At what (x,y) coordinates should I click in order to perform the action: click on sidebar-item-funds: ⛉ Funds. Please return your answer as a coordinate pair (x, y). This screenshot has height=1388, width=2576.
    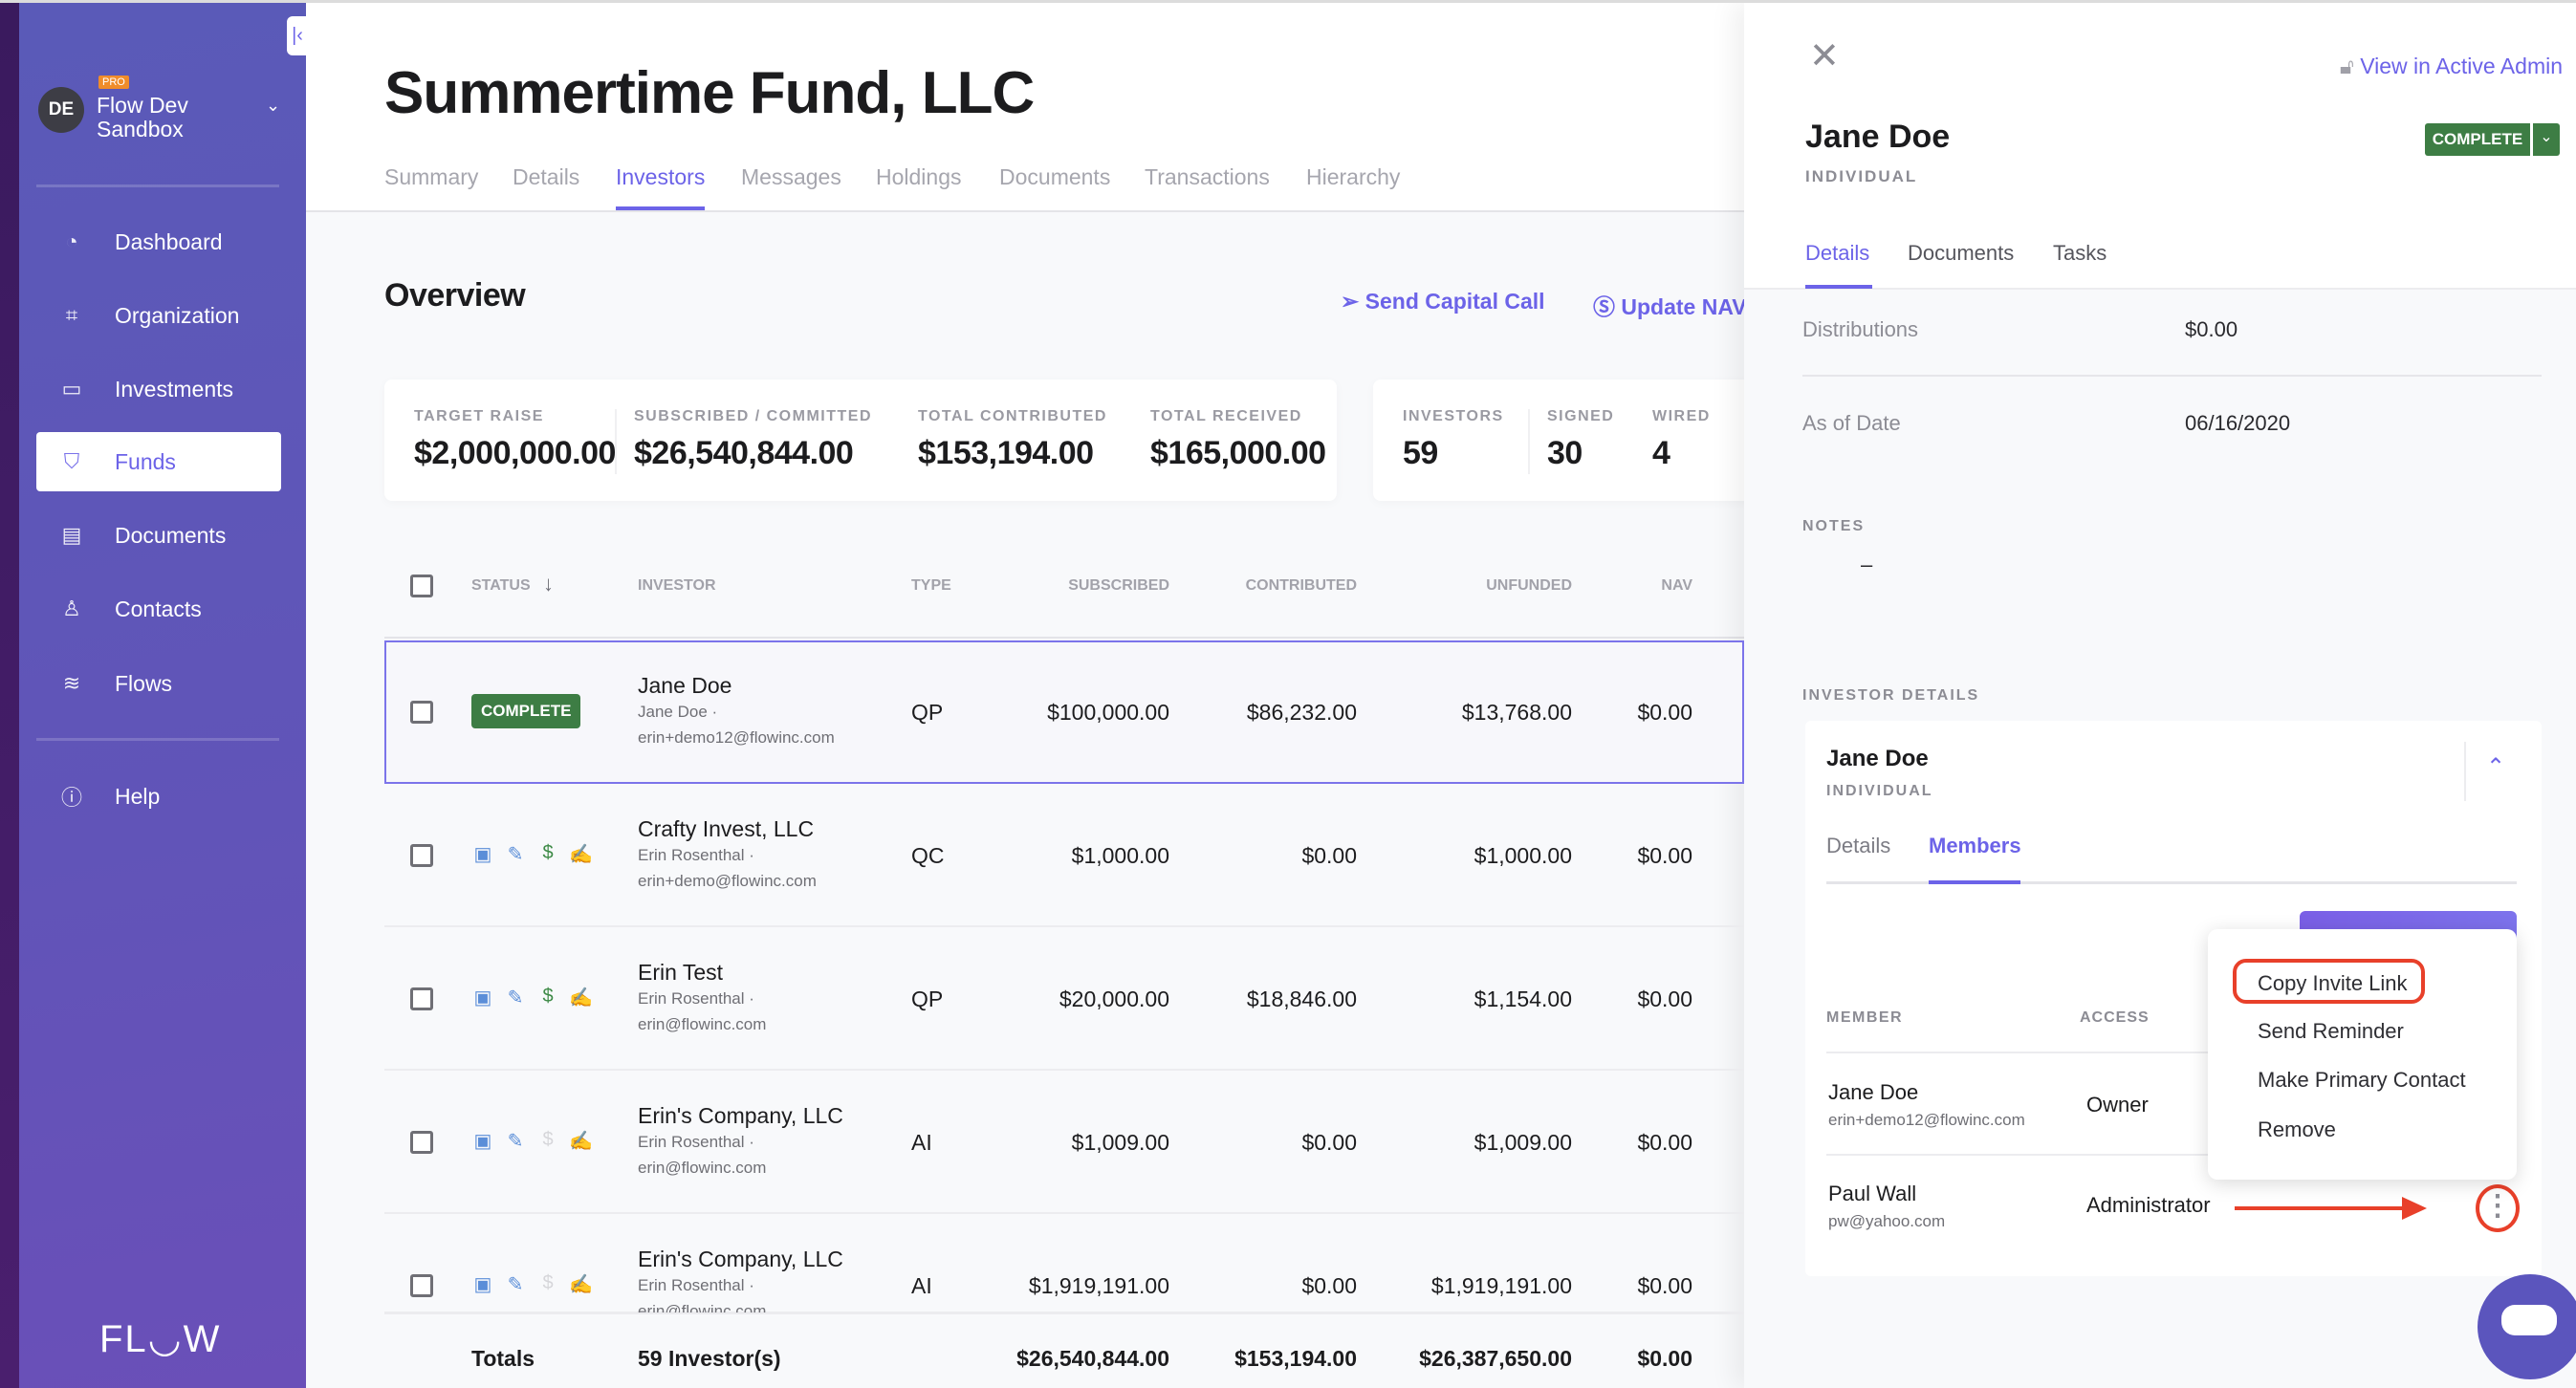
    Looking at the image, I should click on (158, 461).